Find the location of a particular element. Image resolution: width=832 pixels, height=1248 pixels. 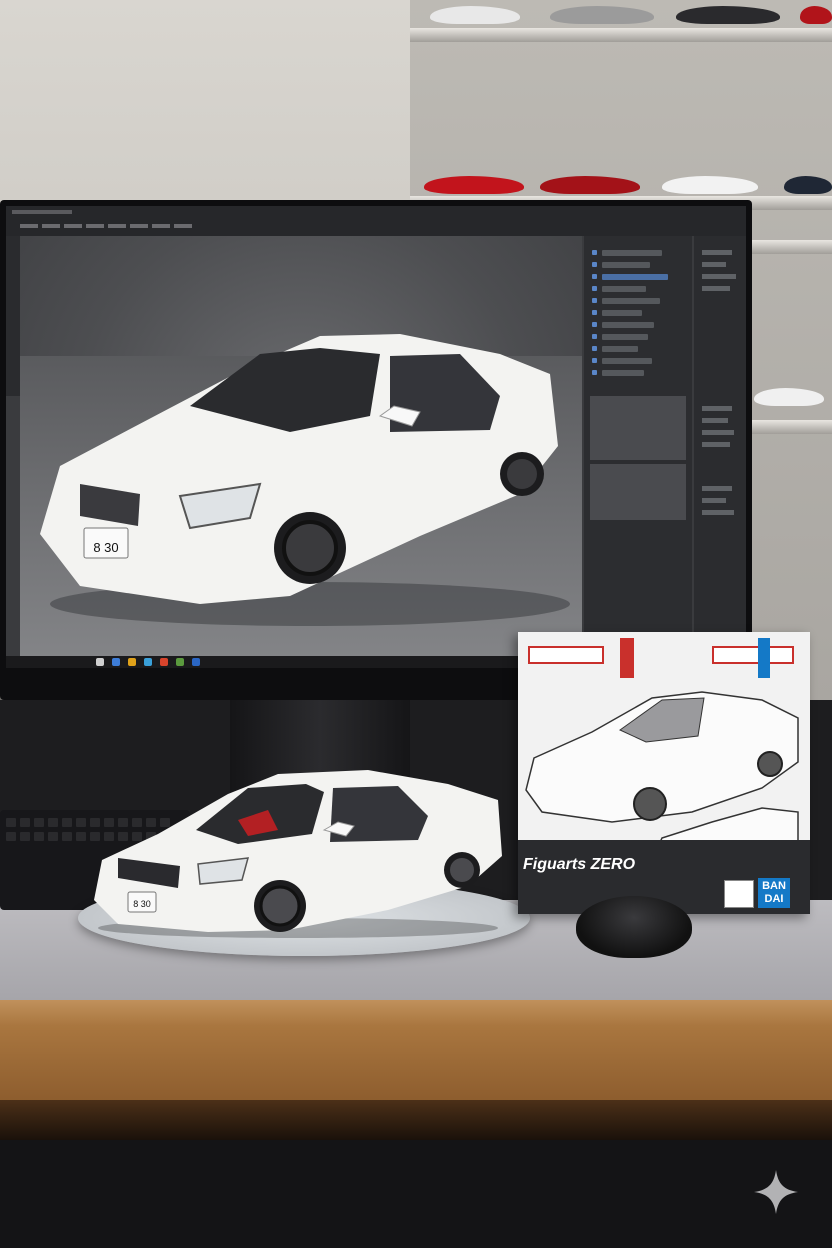

bandai-logo: BAN DAI is located at coordinates (774, 893).